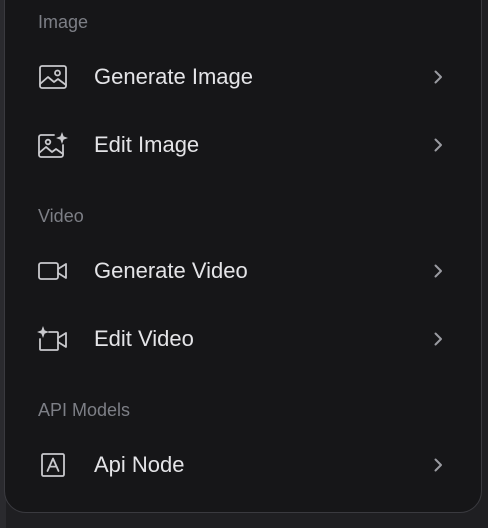 The height and width of the screenshot is (528, 488). What do you see at coordinates (53, 271) in the screenshot?
I see `video-camera-icon` at bounding box center [53, 271].